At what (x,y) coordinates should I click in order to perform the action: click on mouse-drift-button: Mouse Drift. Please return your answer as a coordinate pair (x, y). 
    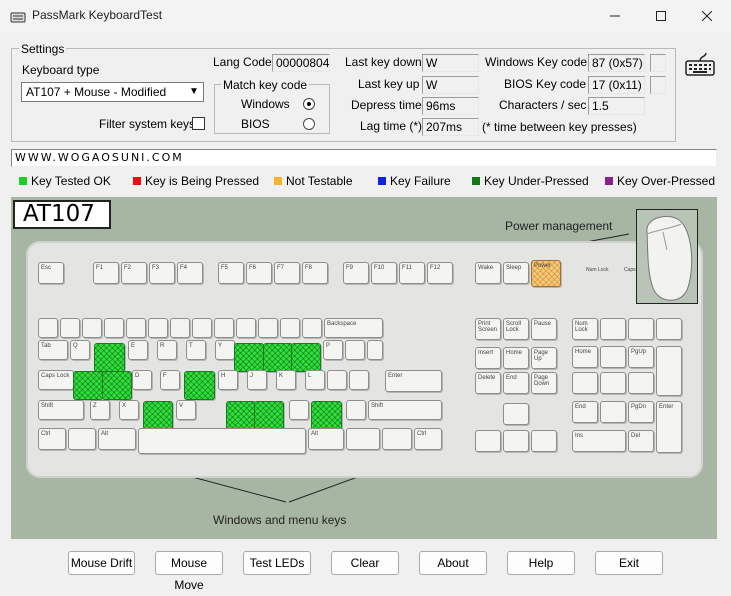
    Looking at the image, I should click on (101, 563).